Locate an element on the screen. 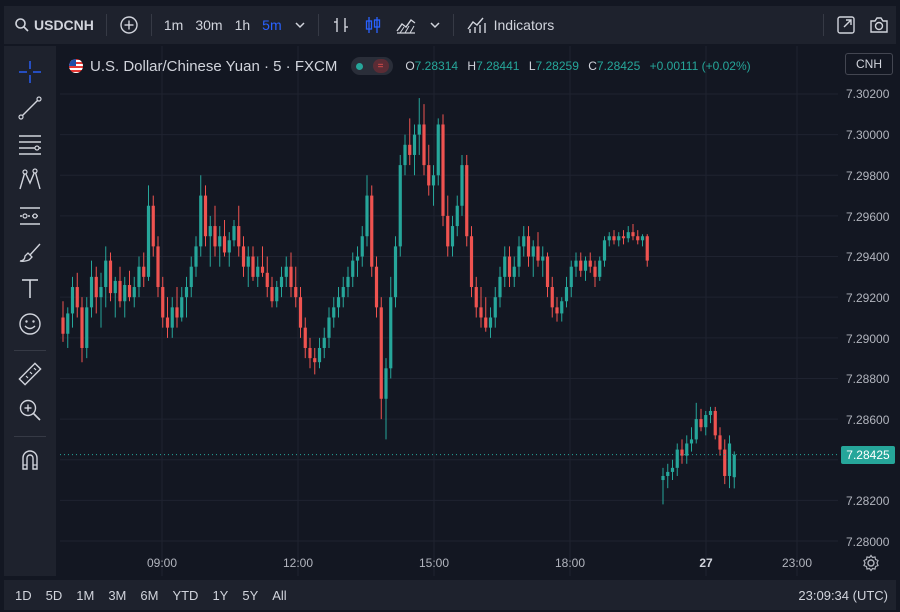 The image size is (900, 612). trend-line-tool is located at coordinates (30, 108).